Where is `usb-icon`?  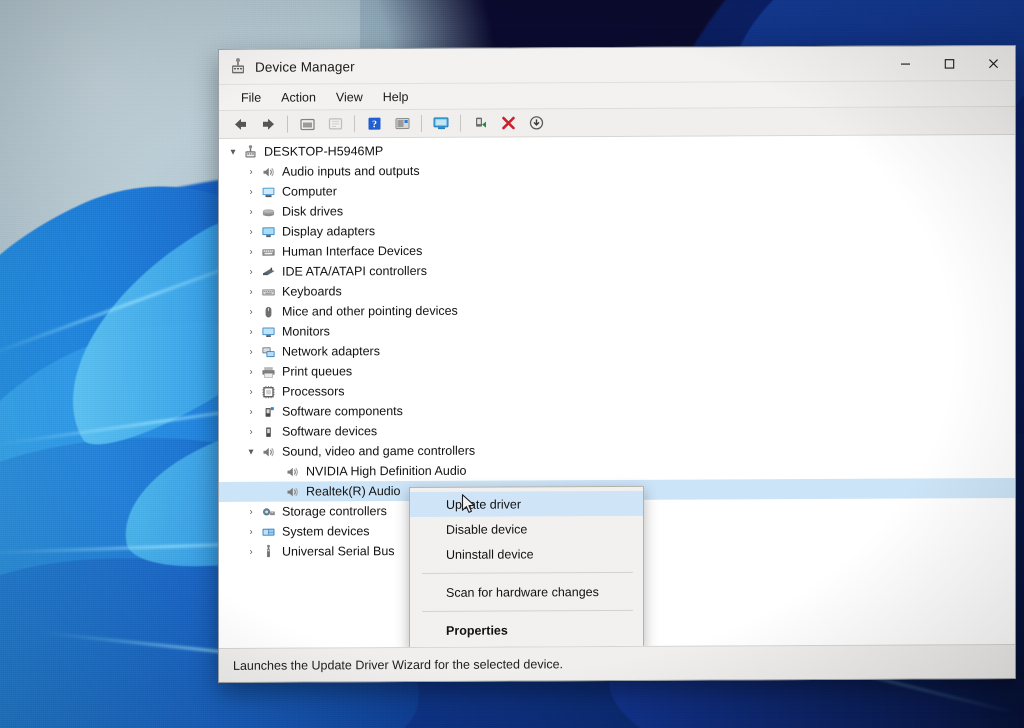 usb-icon is located at coordinates (268, 551).